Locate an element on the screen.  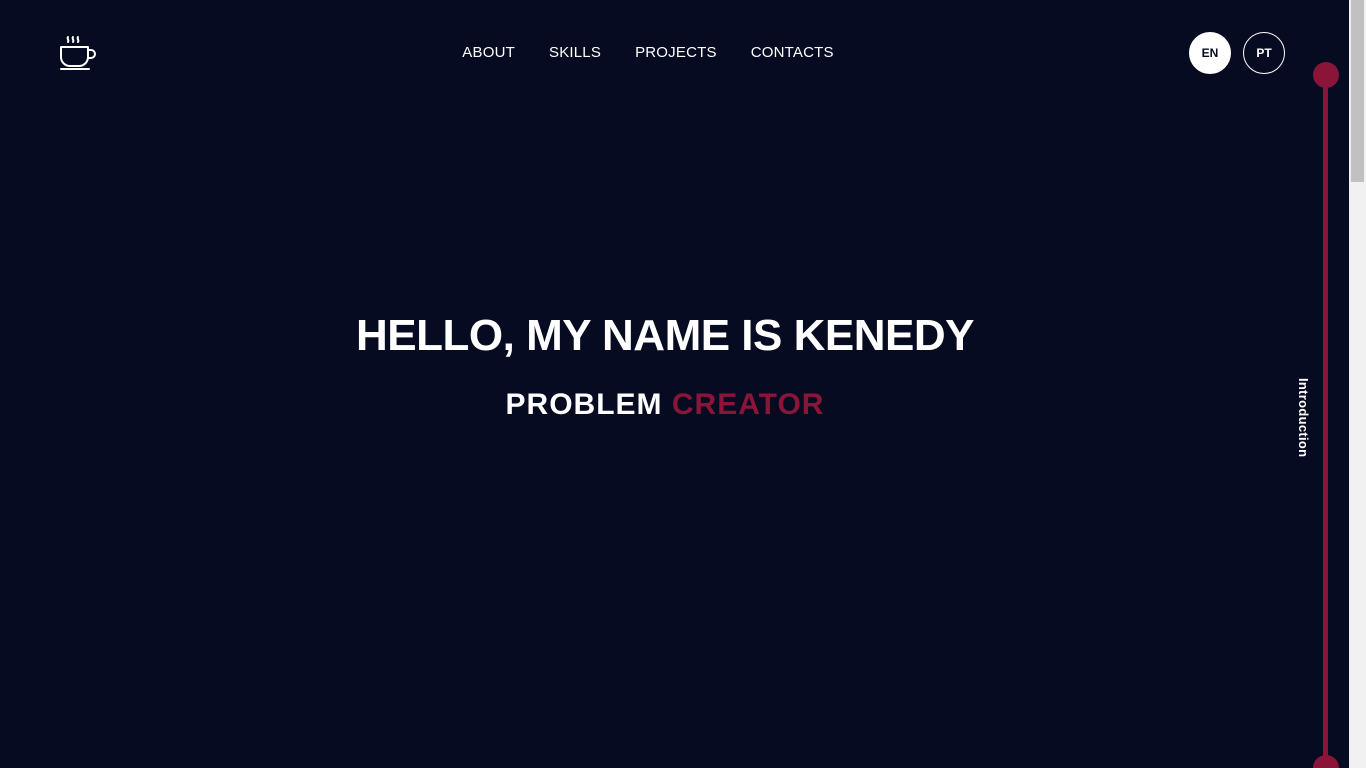
main-nav: ABOUT SKILLS PROJECTS CONTACTS is located at coordinates (673, 53).